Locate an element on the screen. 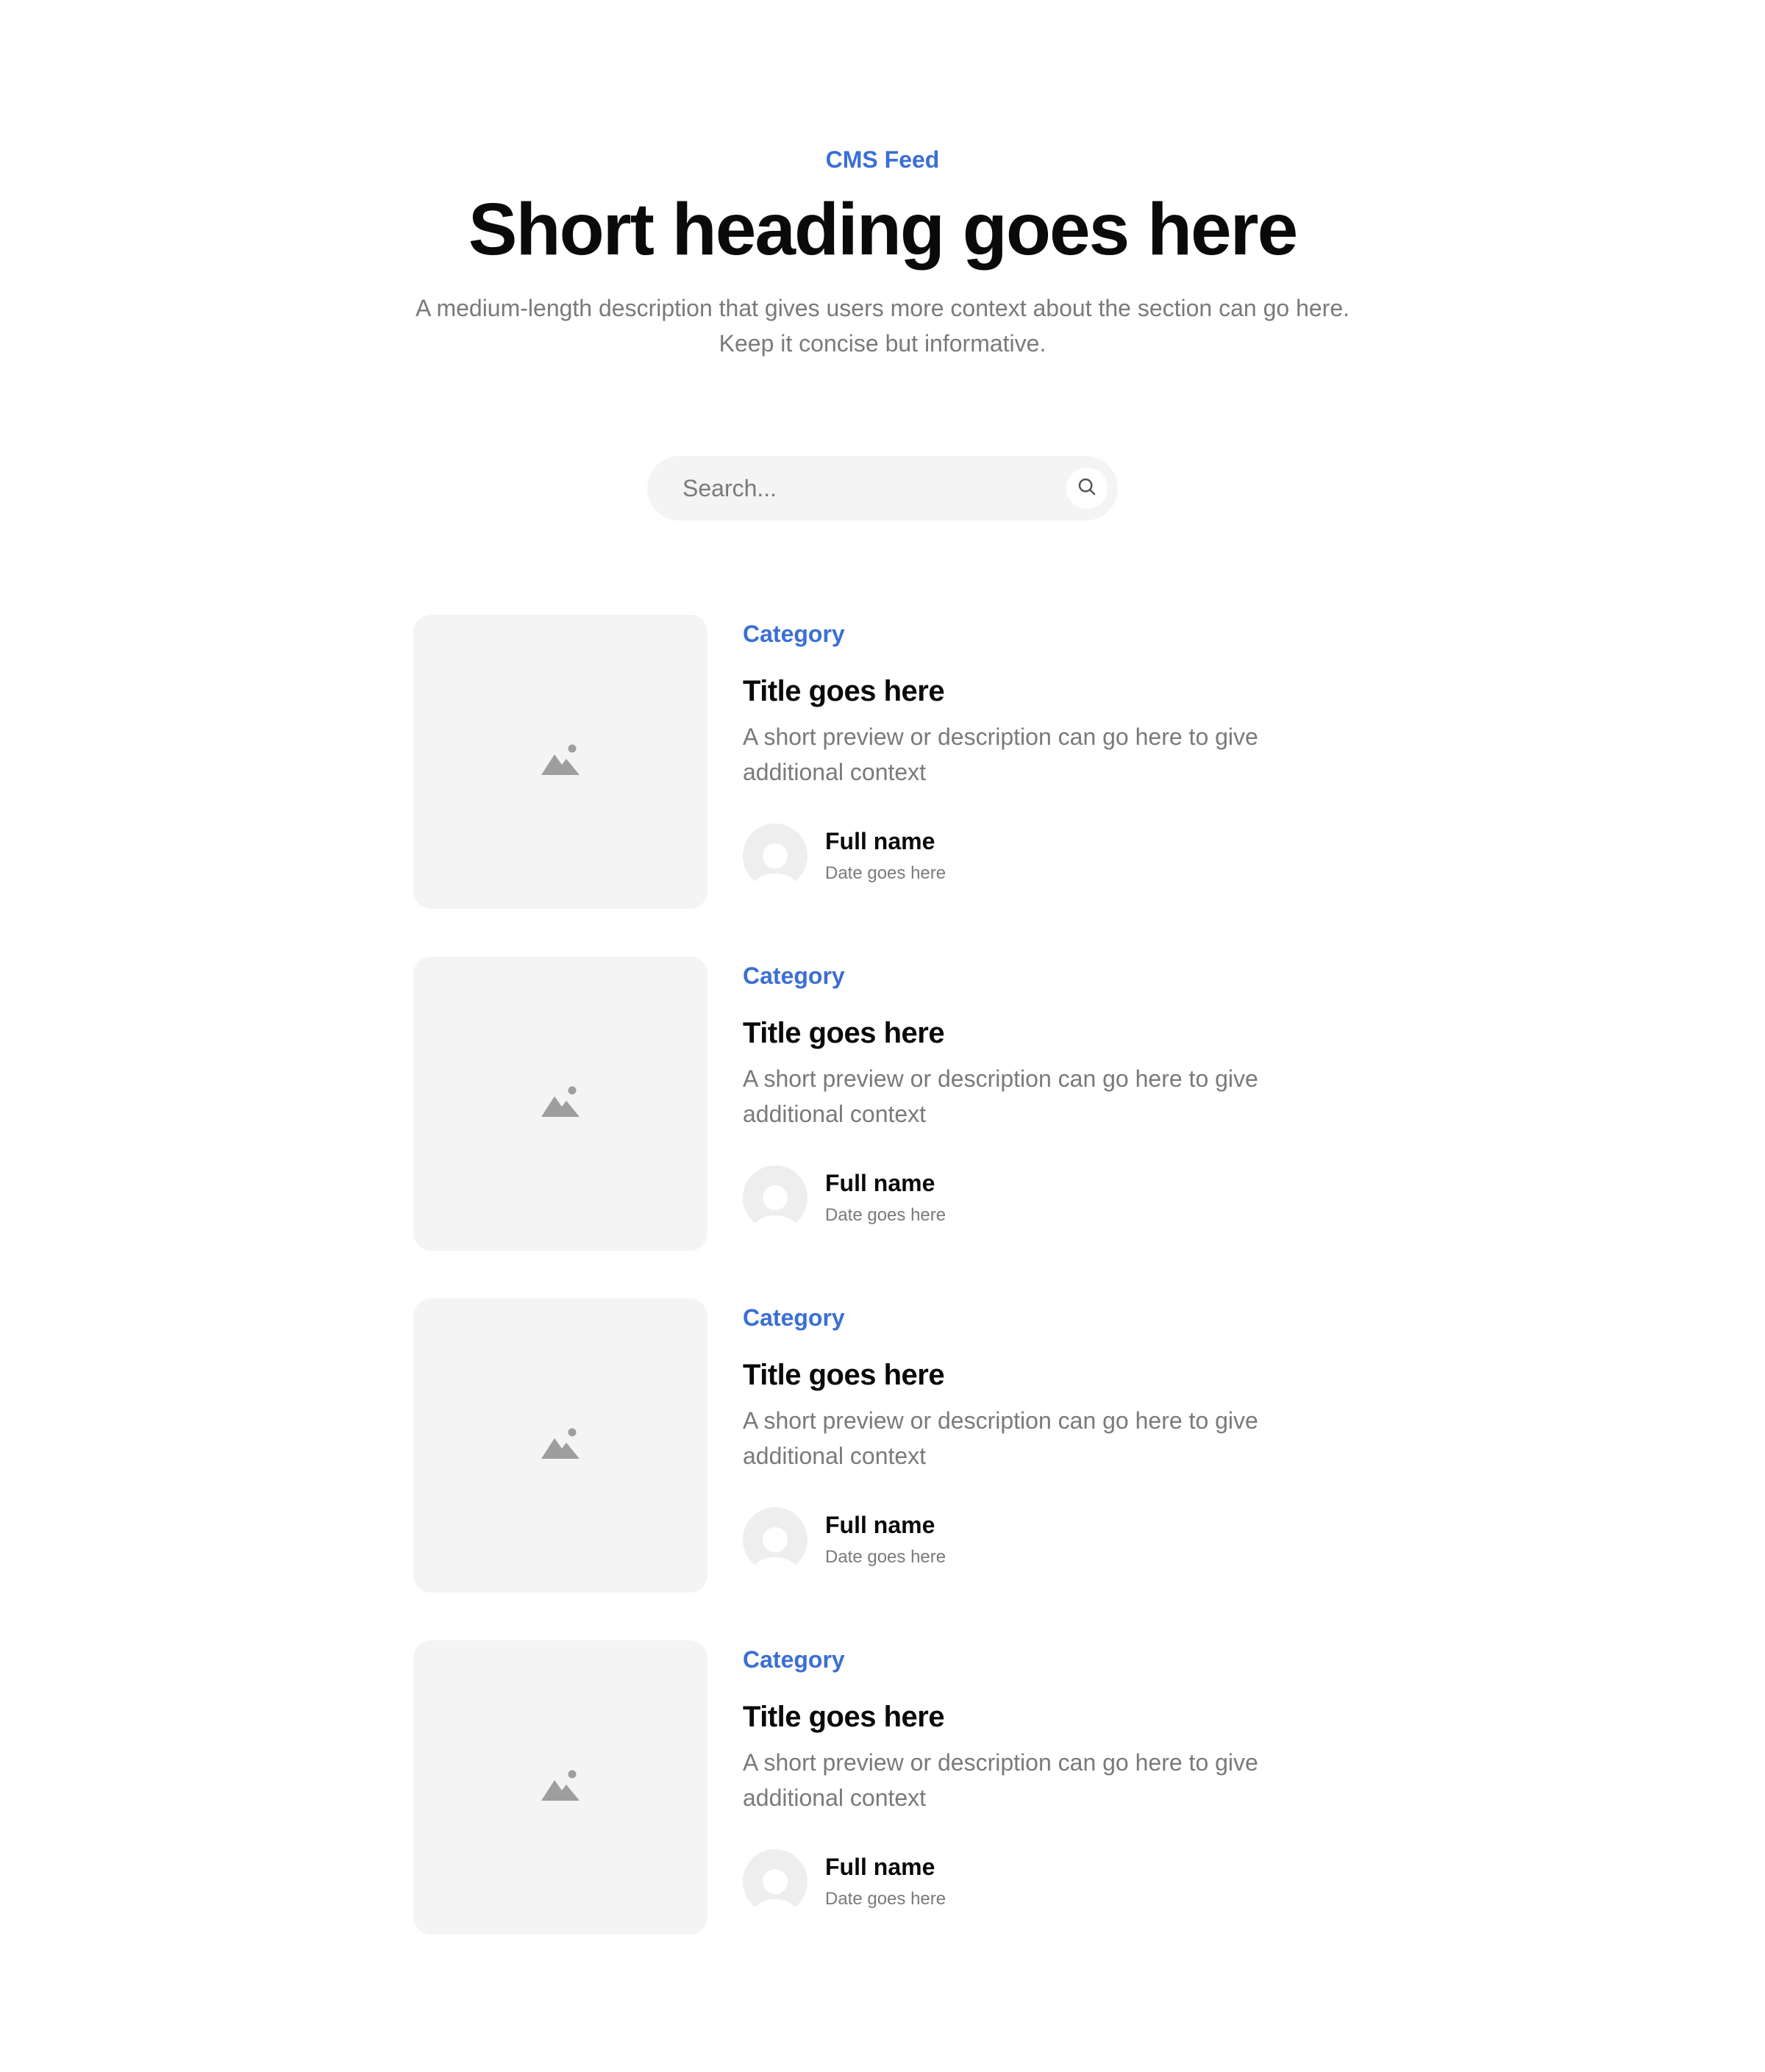 The height and width of the screenshot is (2072, 1765). search-bar is located at coordinates (883, 488).